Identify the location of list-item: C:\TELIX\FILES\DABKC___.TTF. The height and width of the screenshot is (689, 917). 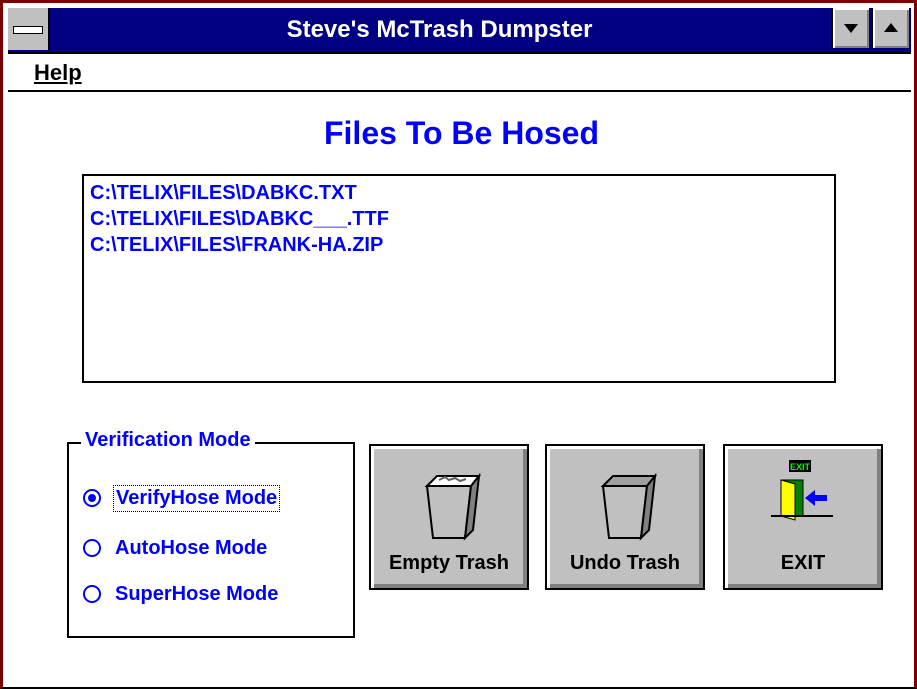
(459, 219).